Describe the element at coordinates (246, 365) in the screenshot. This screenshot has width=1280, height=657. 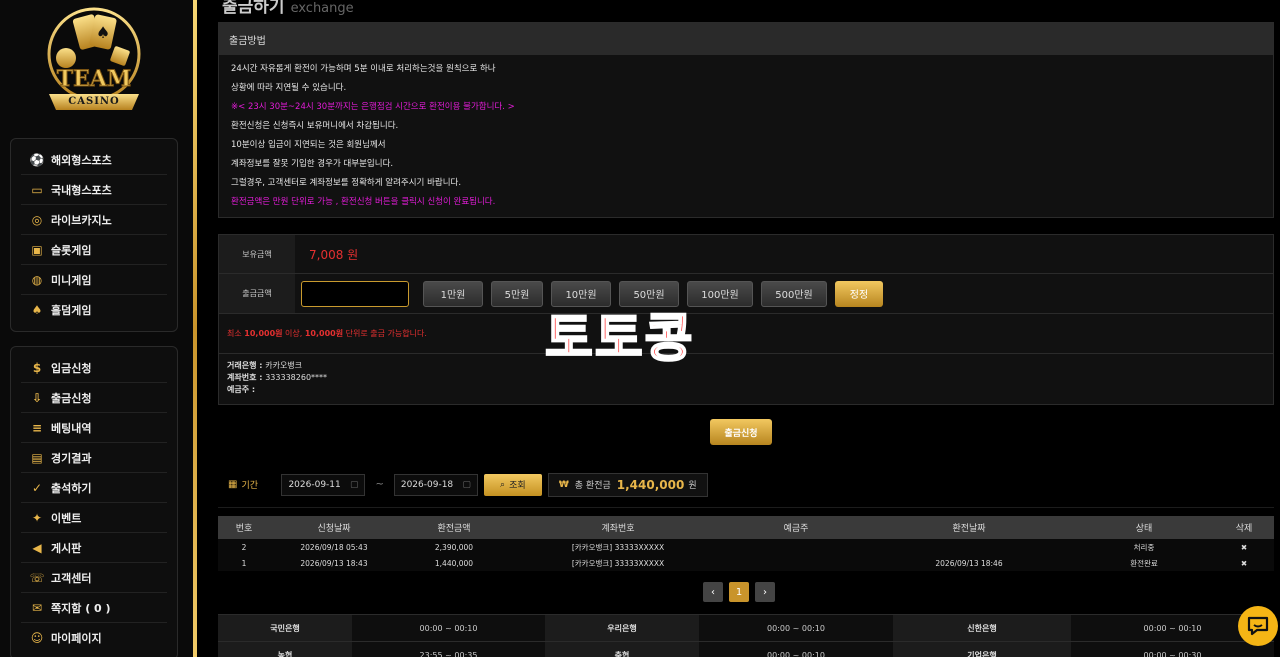
I see `bank-label: 거래은행 :` at that location.